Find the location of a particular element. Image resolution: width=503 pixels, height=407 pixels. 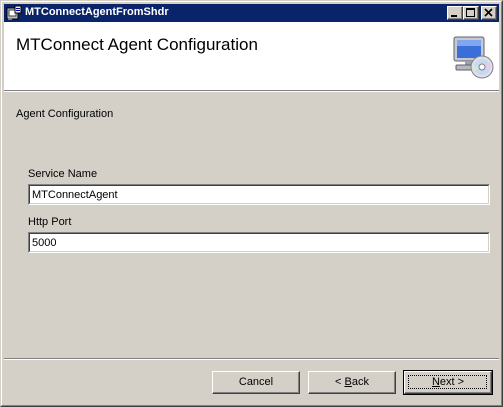

service-name-label: Service Name is located at coordinates (63, 174).